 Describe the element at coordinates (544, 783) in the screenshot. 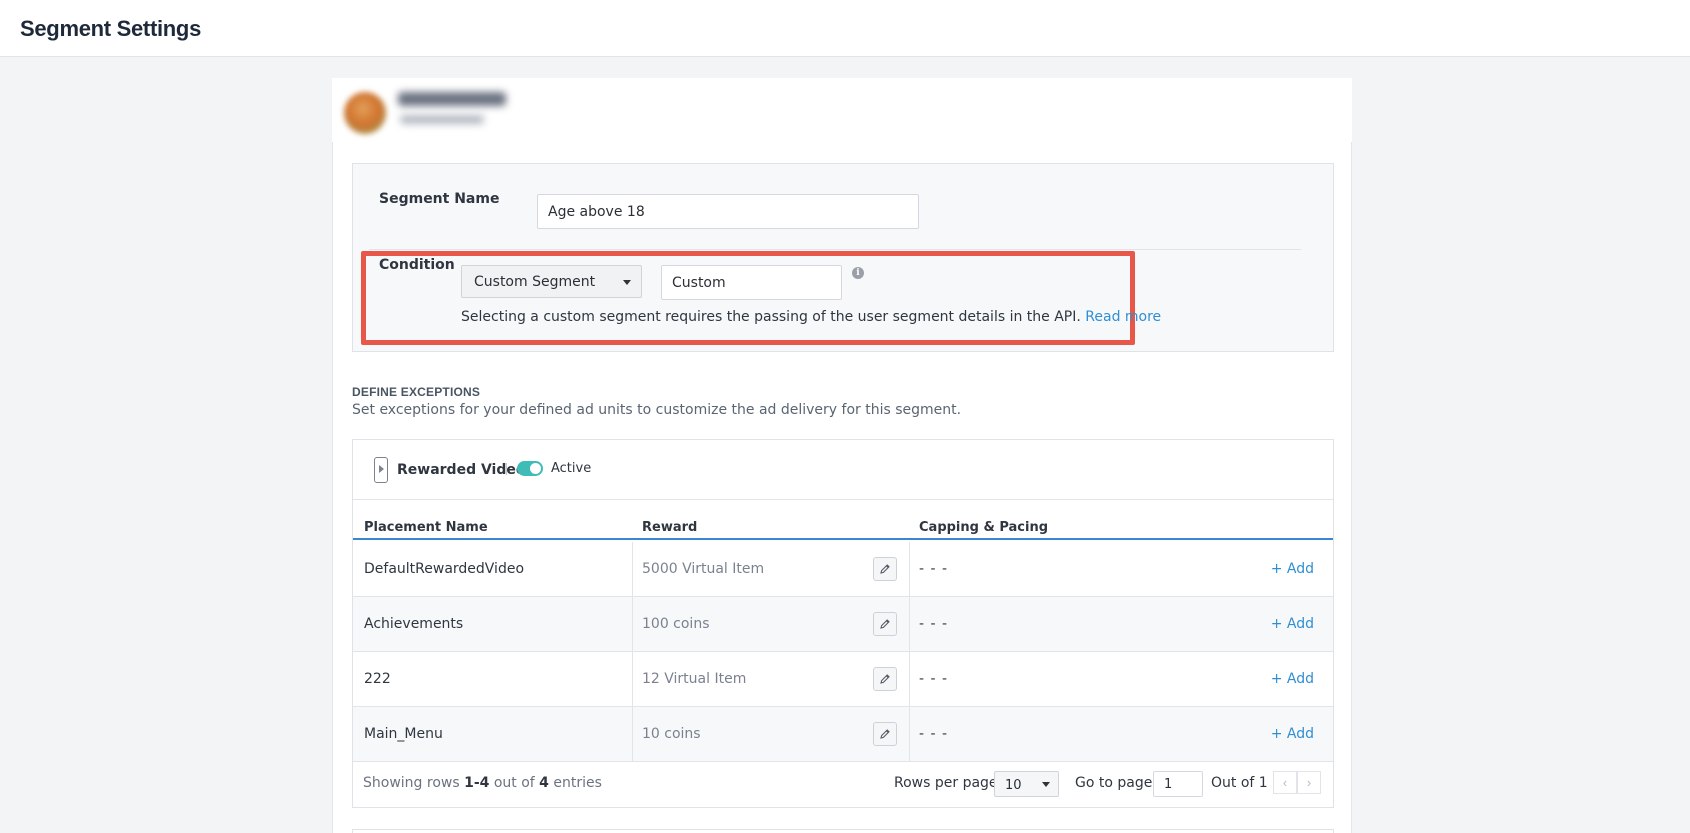

I see `row-total: 4` at that location.